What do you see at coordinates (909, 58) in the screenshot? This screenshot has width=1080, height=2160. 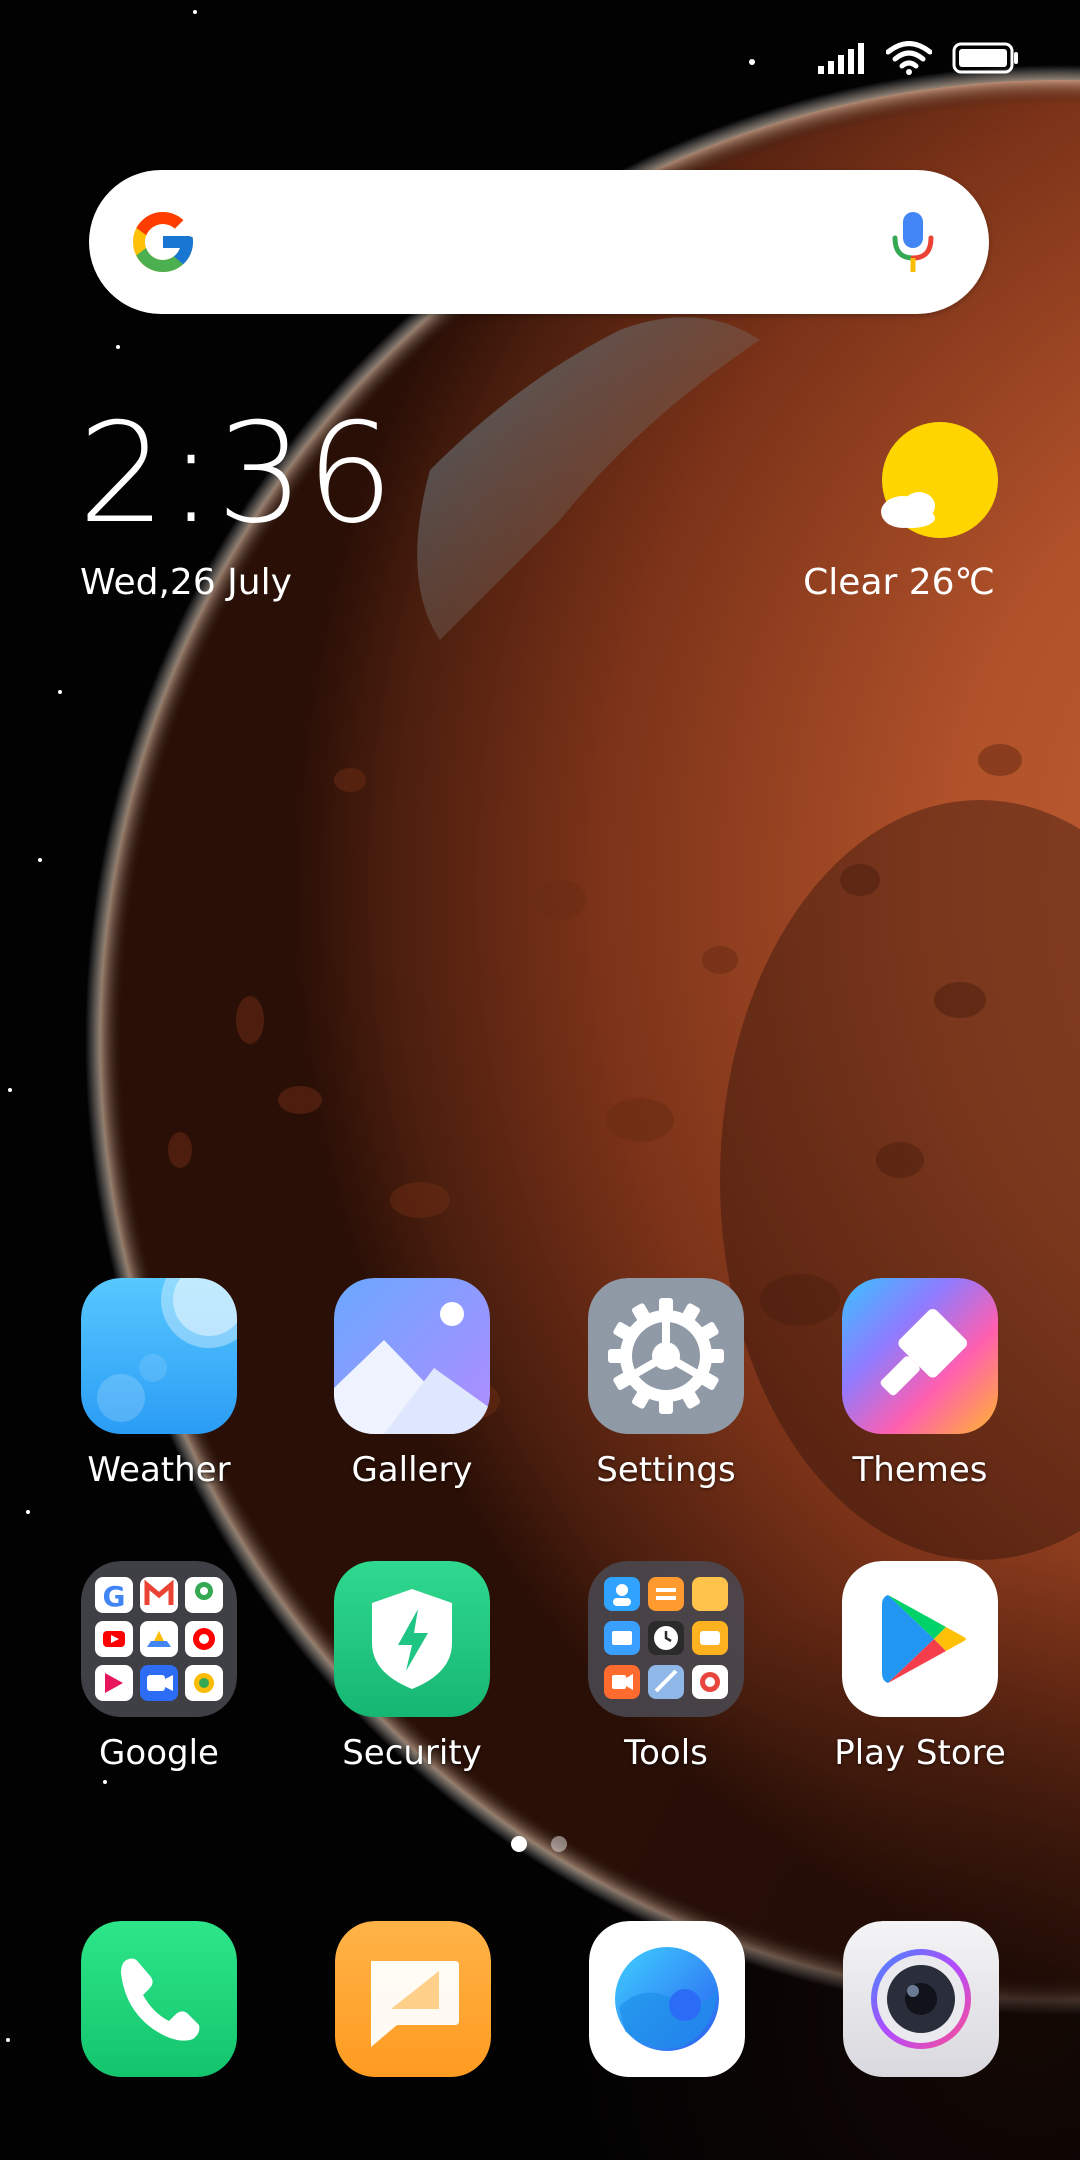 I see `wifi-icon` at bounding box center [909, 58].